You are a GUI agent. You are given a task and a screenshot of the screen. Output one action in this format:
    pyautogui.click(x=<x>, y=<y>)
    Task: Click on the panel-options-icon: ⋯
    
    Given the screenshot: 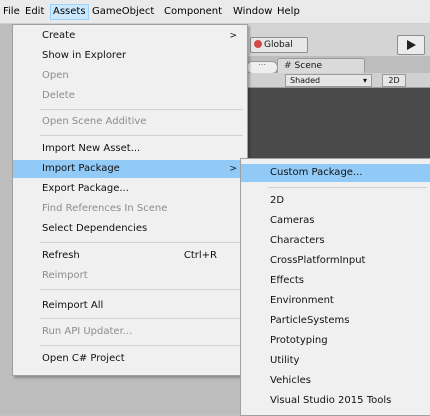 What is the action you would take?
    pyautogui.click(x=262, y=64)
    